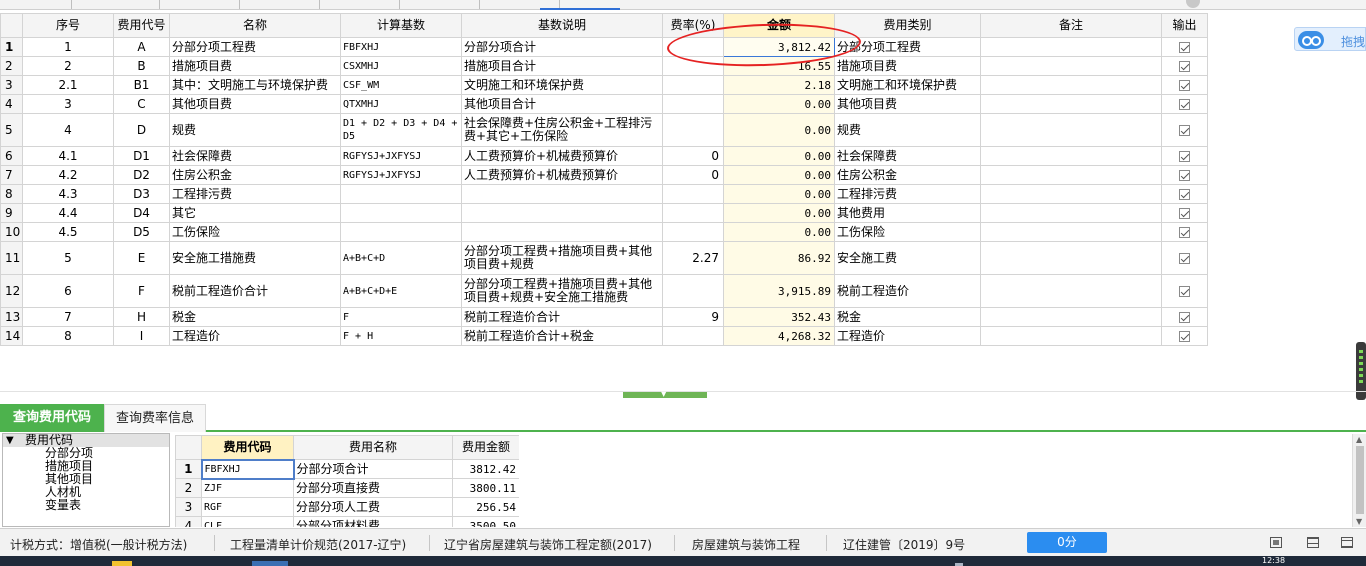 Image resolution: width=1366 pixels, height=566 pixels. I want to click on base-cell: F + H, so click(401, 336).